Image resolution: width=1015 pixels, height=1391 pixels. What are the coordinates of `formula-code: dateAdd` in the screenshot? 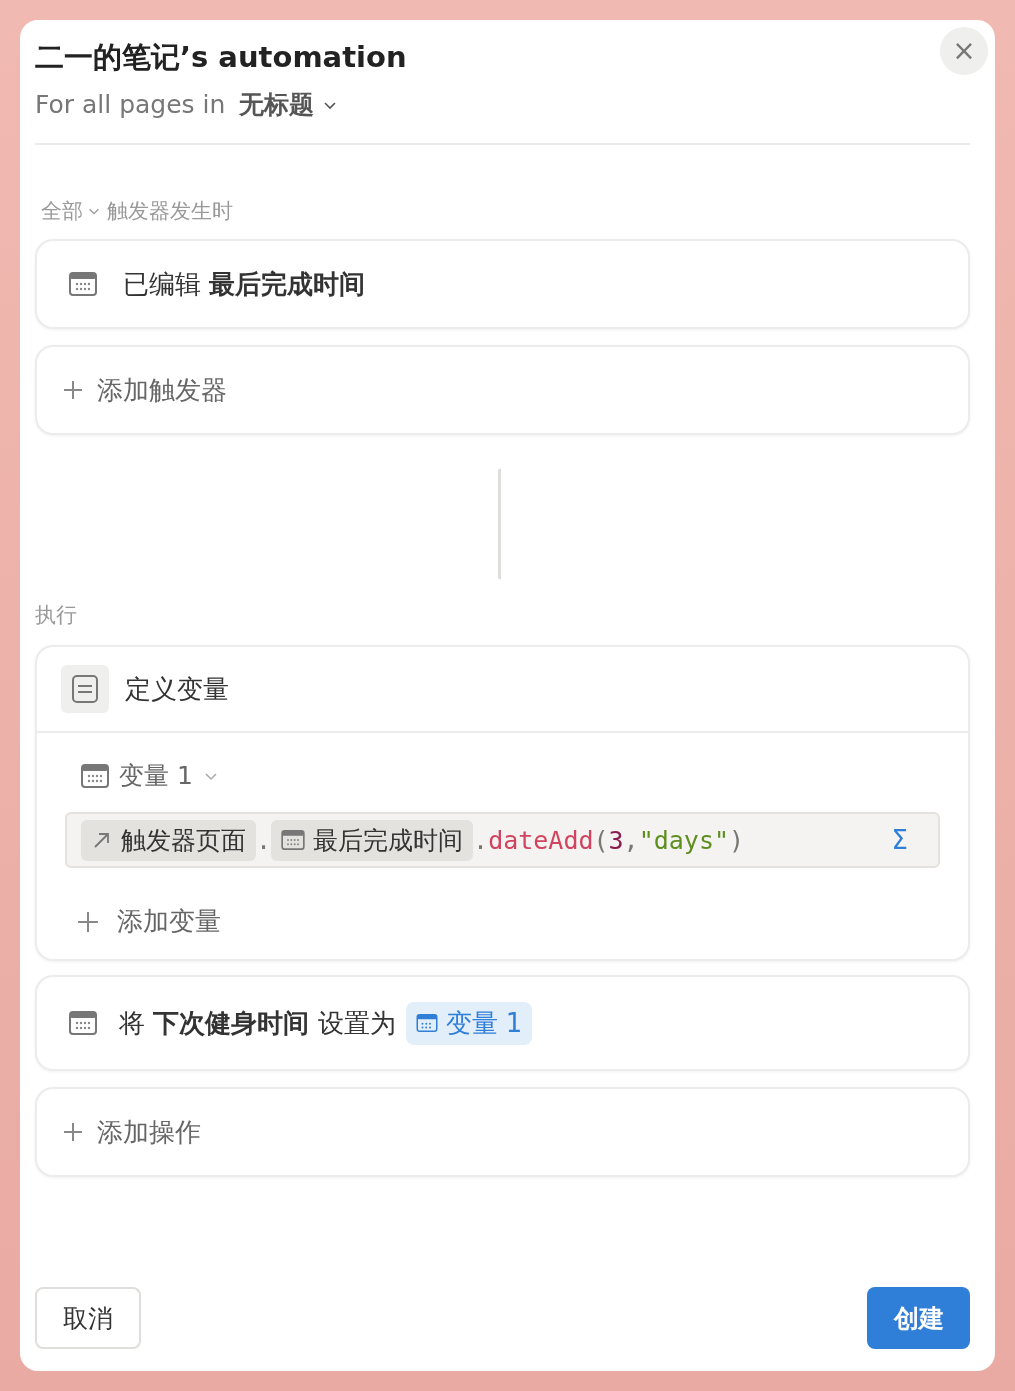 It's located at (541, 840).